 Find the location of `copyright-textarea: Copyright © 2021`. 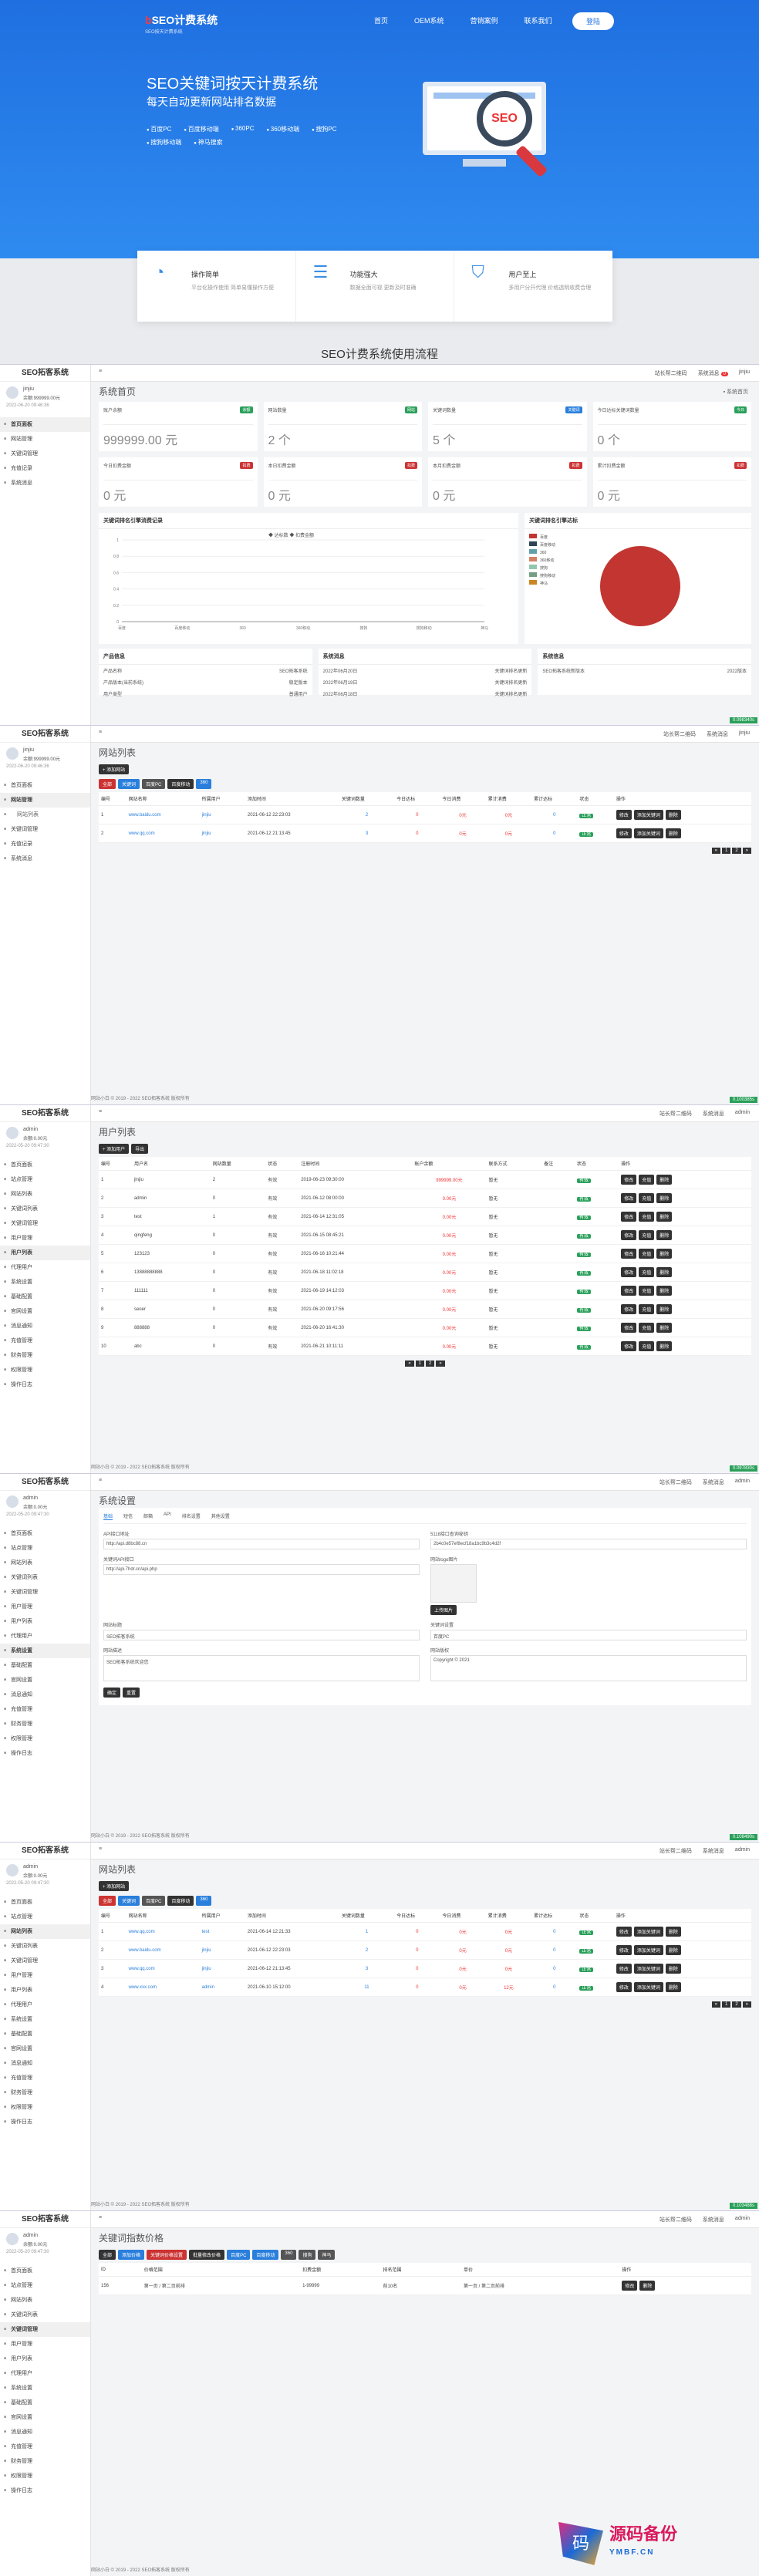

copyright-textarea: Copyright © 2021 is located at coordinates (589, 1668).